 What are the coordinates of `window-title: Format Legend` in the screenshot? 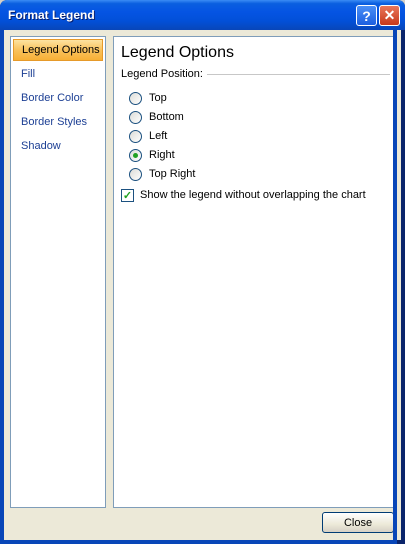 It's located at (51, 15).